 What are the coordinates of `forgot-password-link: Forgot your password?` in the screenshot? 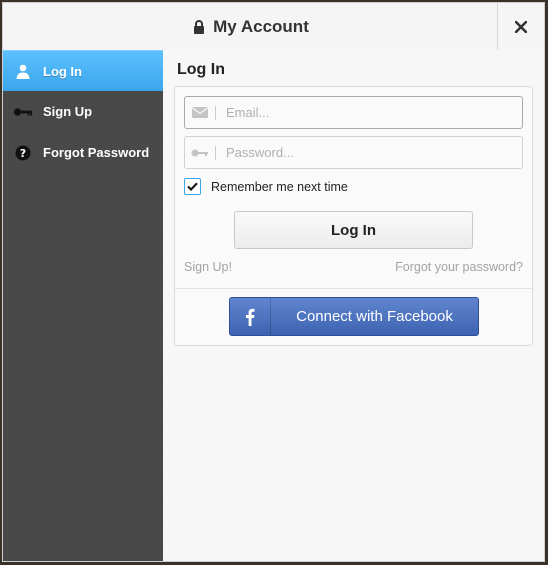 It's located at (459, 267).